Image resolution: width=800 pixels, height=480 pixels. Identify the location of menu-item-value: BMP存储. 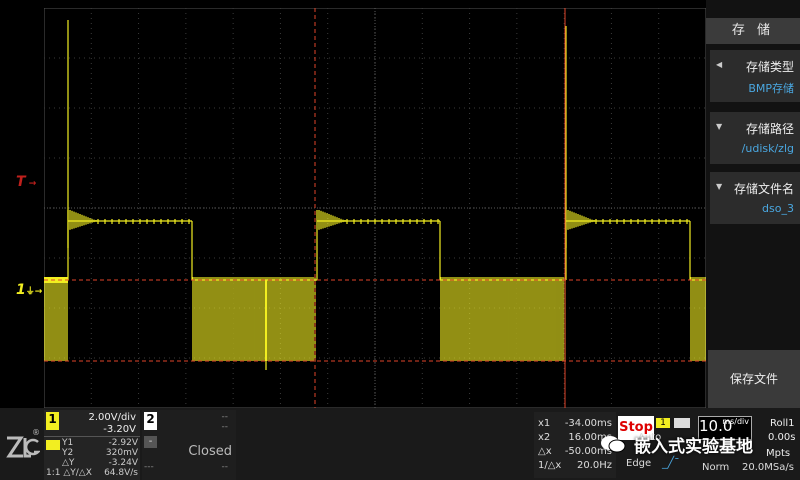
(771, 88).